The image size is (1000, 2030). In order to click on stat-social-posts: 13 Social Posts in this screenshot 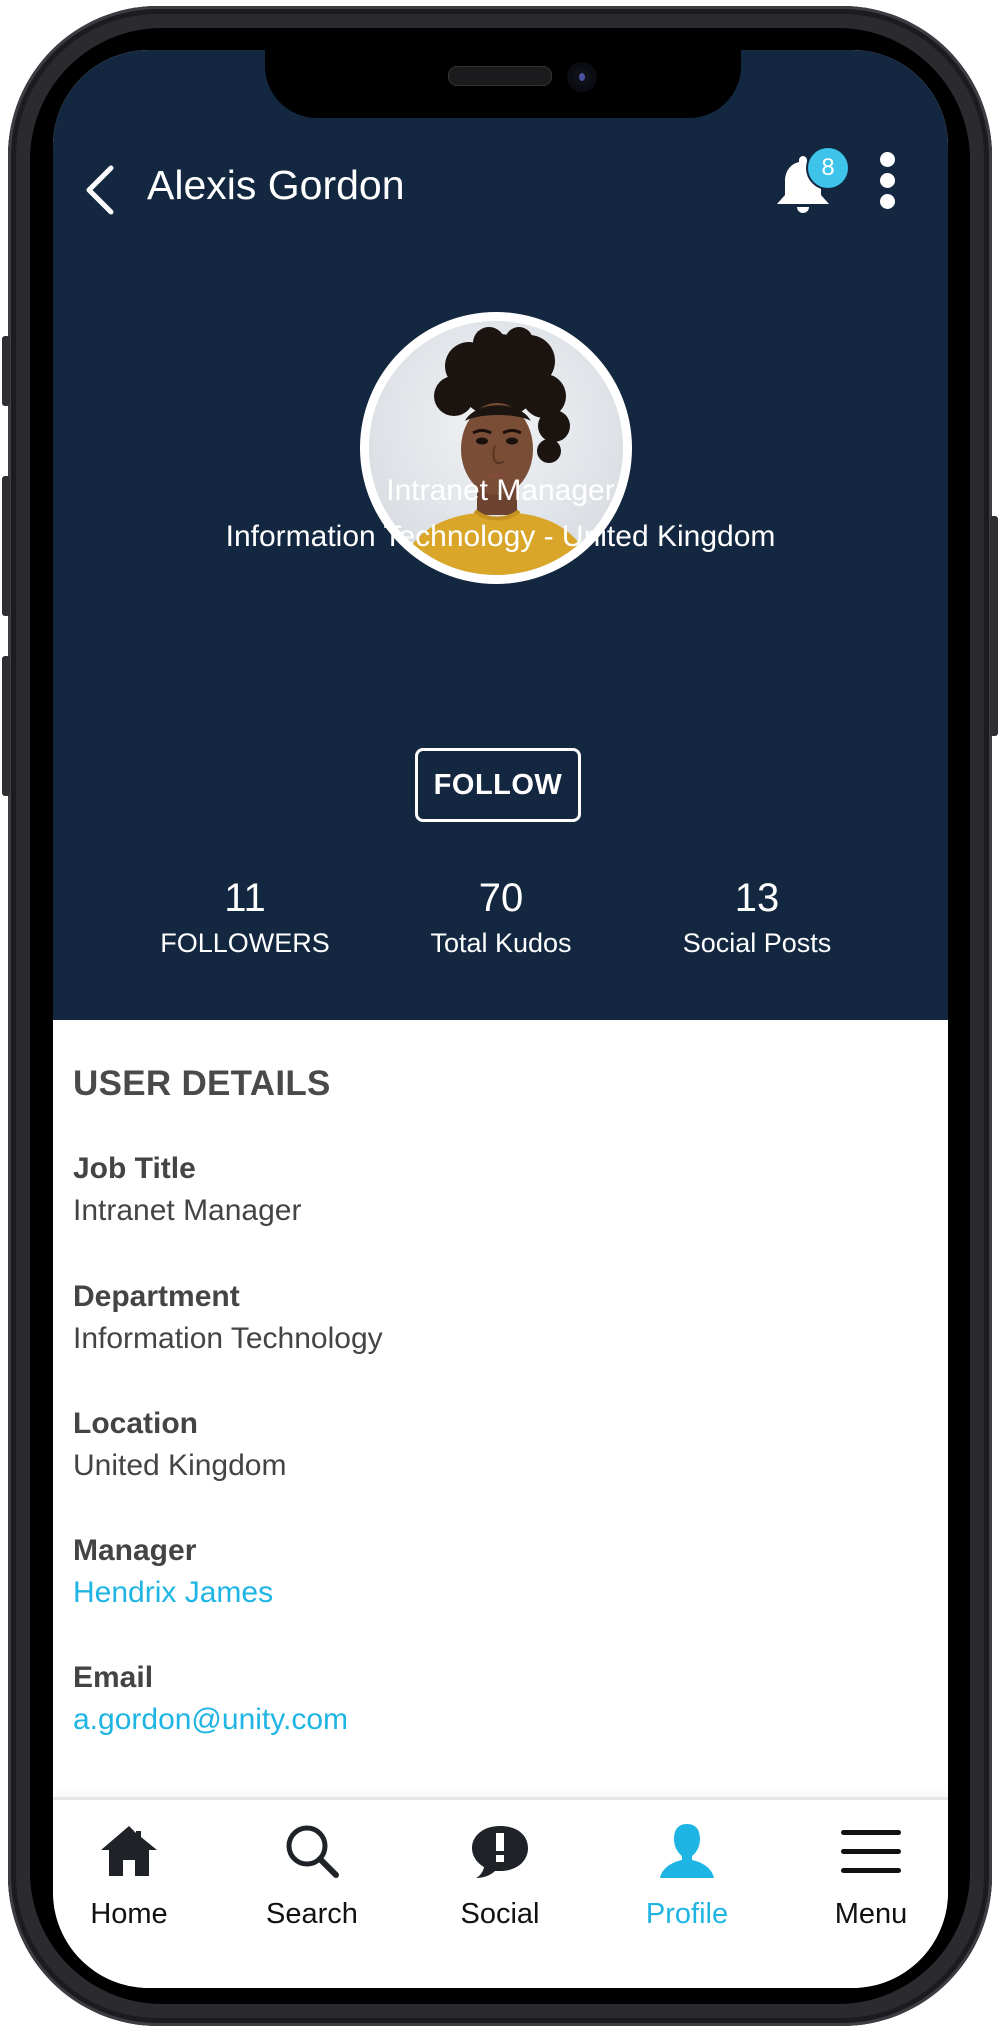, I will do `click(757, 916)`.